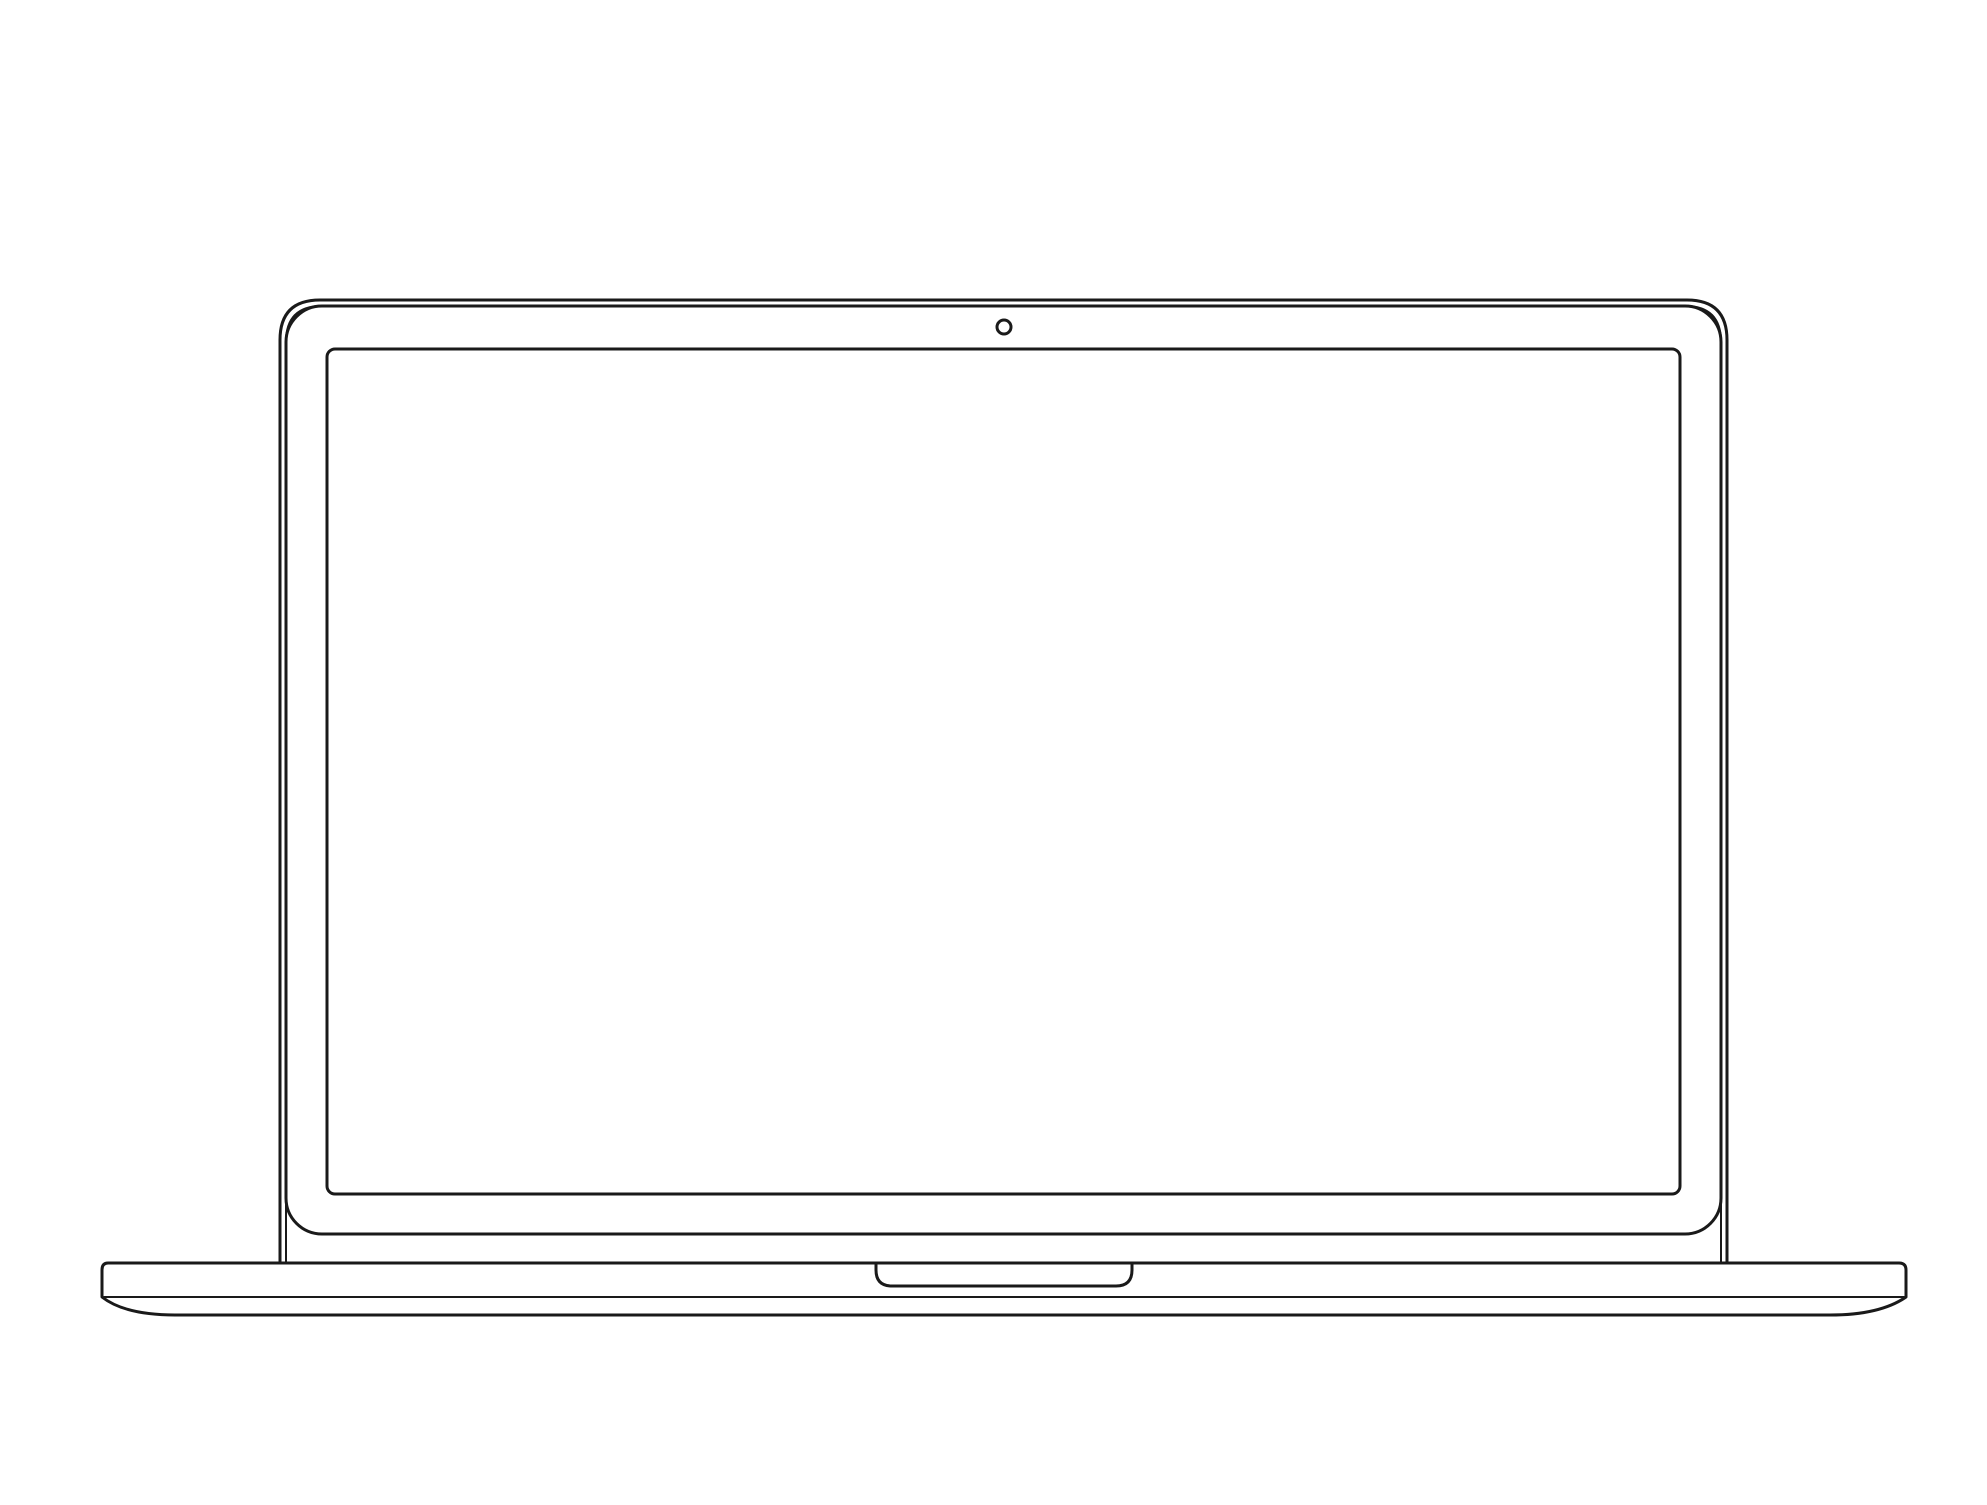  Describe the element at coordinates (1004, 1274) in the screenshot. I see `laptop-notch` at that location.